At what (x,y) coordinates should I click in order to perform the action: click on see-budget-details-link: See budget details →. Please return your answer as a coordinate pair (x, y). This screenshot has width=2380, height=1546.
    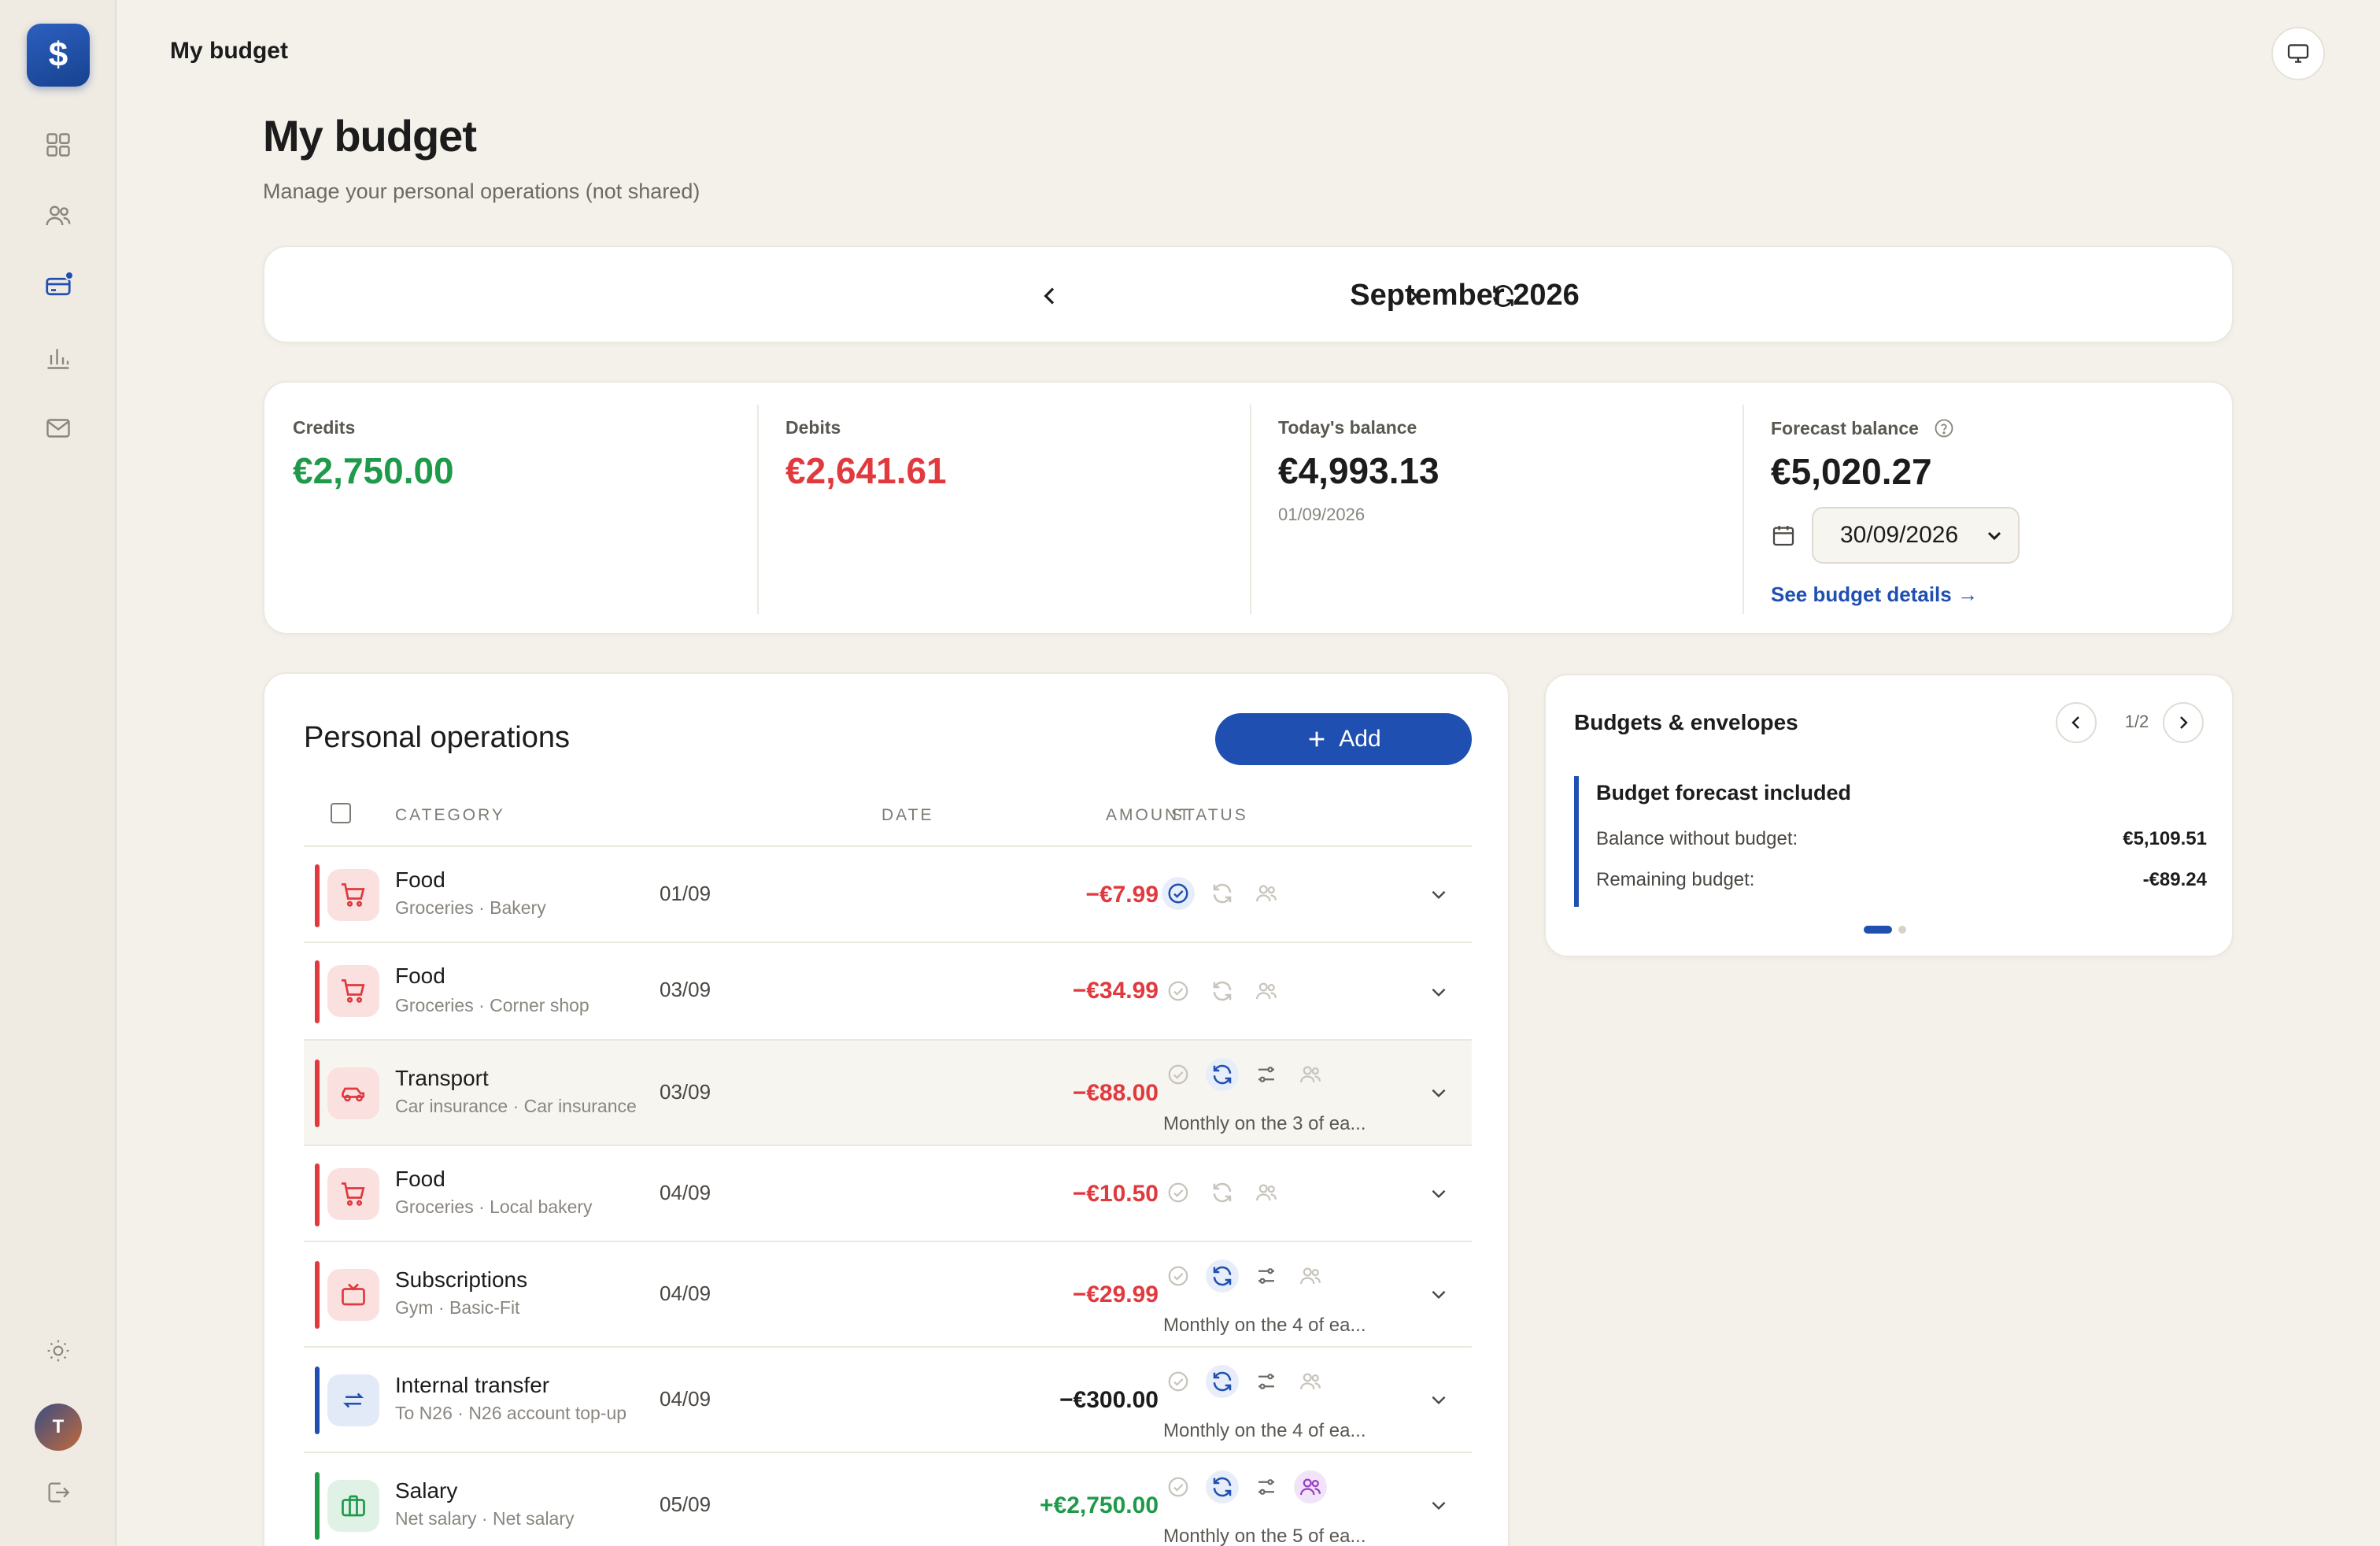
    Looking at the image, I should click on (1991, 595).